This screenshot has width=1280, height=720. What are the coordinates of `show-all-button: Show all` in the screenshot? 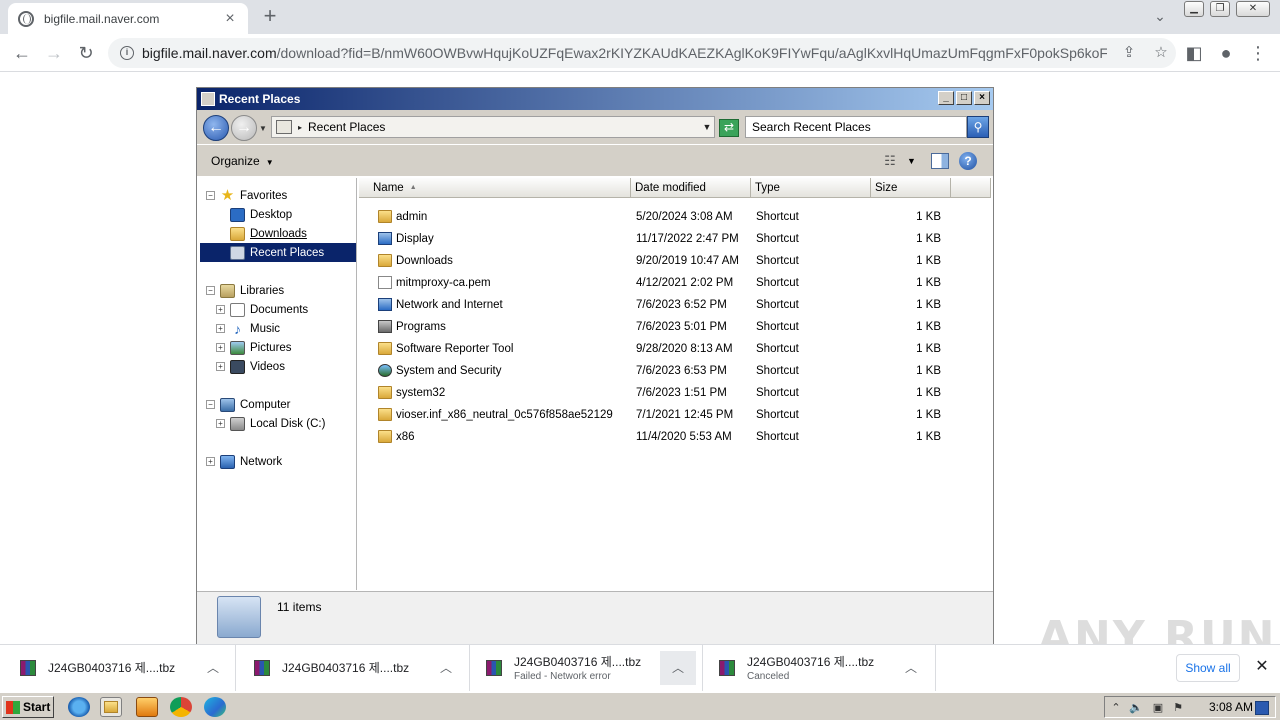 It's located at (1208, 668).